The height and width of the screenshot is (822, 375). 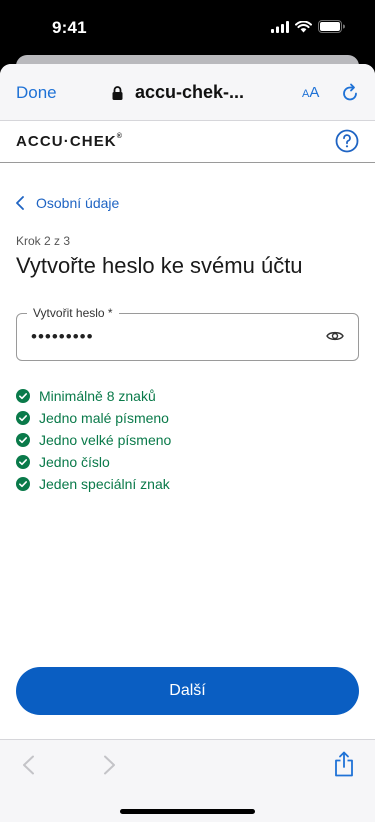 What do you see at coordinates (74, 462) in the screenshot?
I see `rule-label: Jedno číslo` at bounding box center [74, 462].